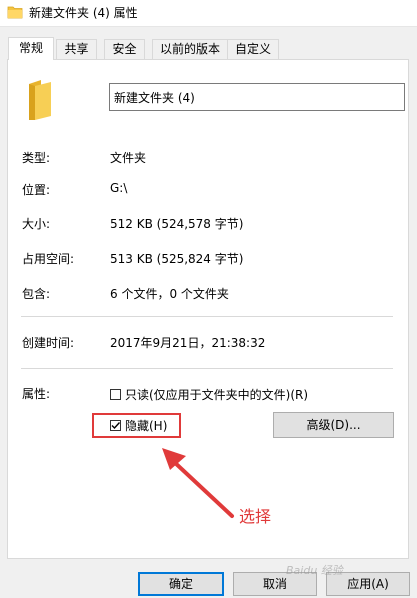  I want to click on size-value: 512 KB (524,578 字节), so click(177, 224).